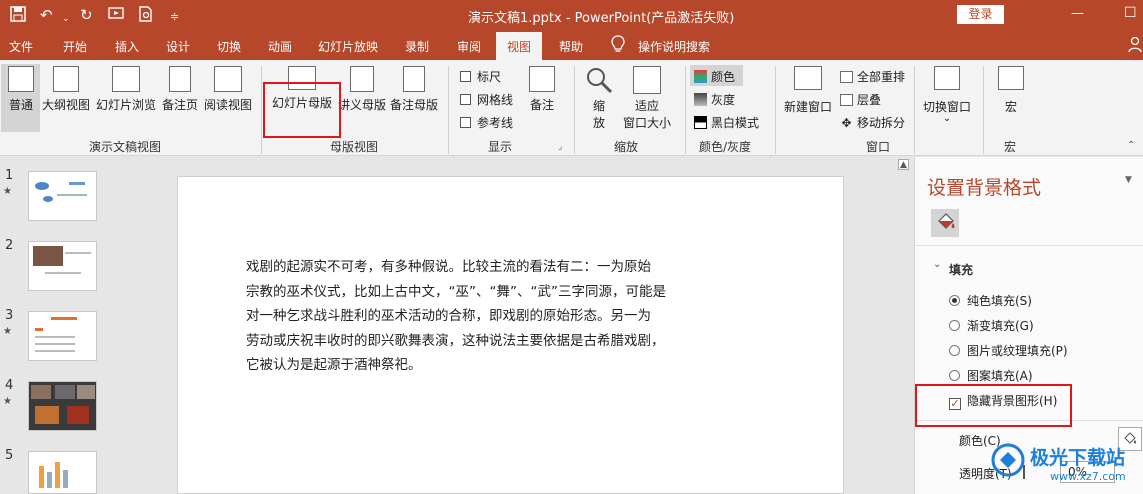 The height and width of the screenshot is (494, 1143). What do you see at coordinates (1011, 78) in the screenshot?
I see `macros-icon` at bounding box center [1011, 78].